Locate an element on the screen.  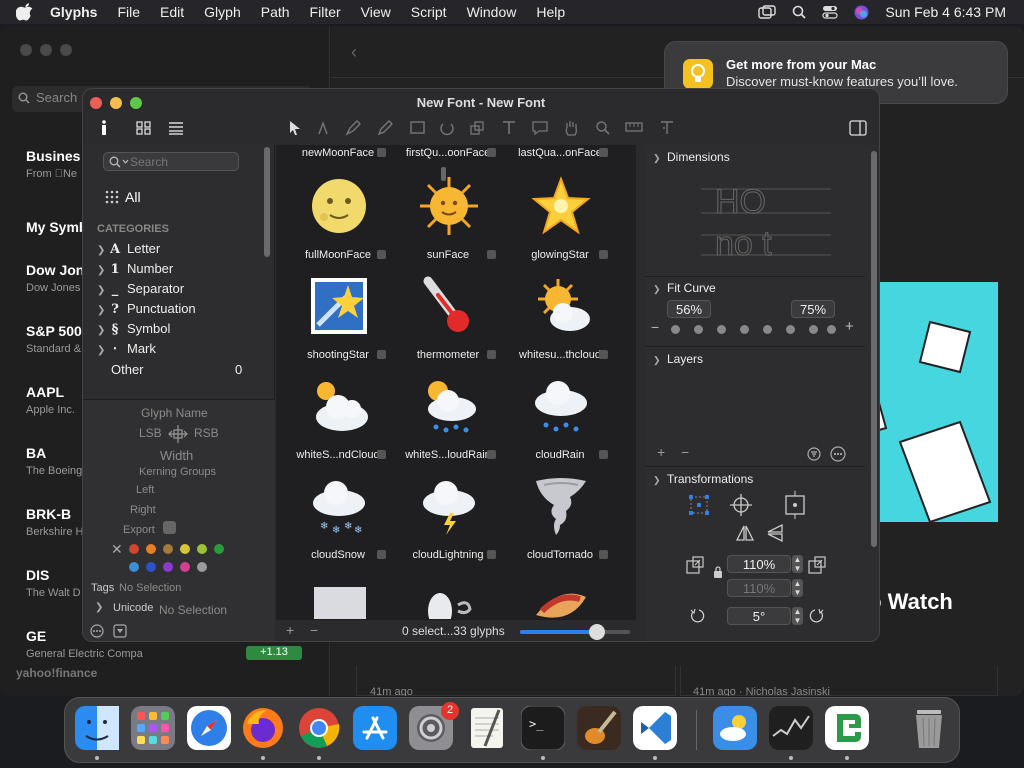
remove-layer-button: − is located at coordinates (685, 452).